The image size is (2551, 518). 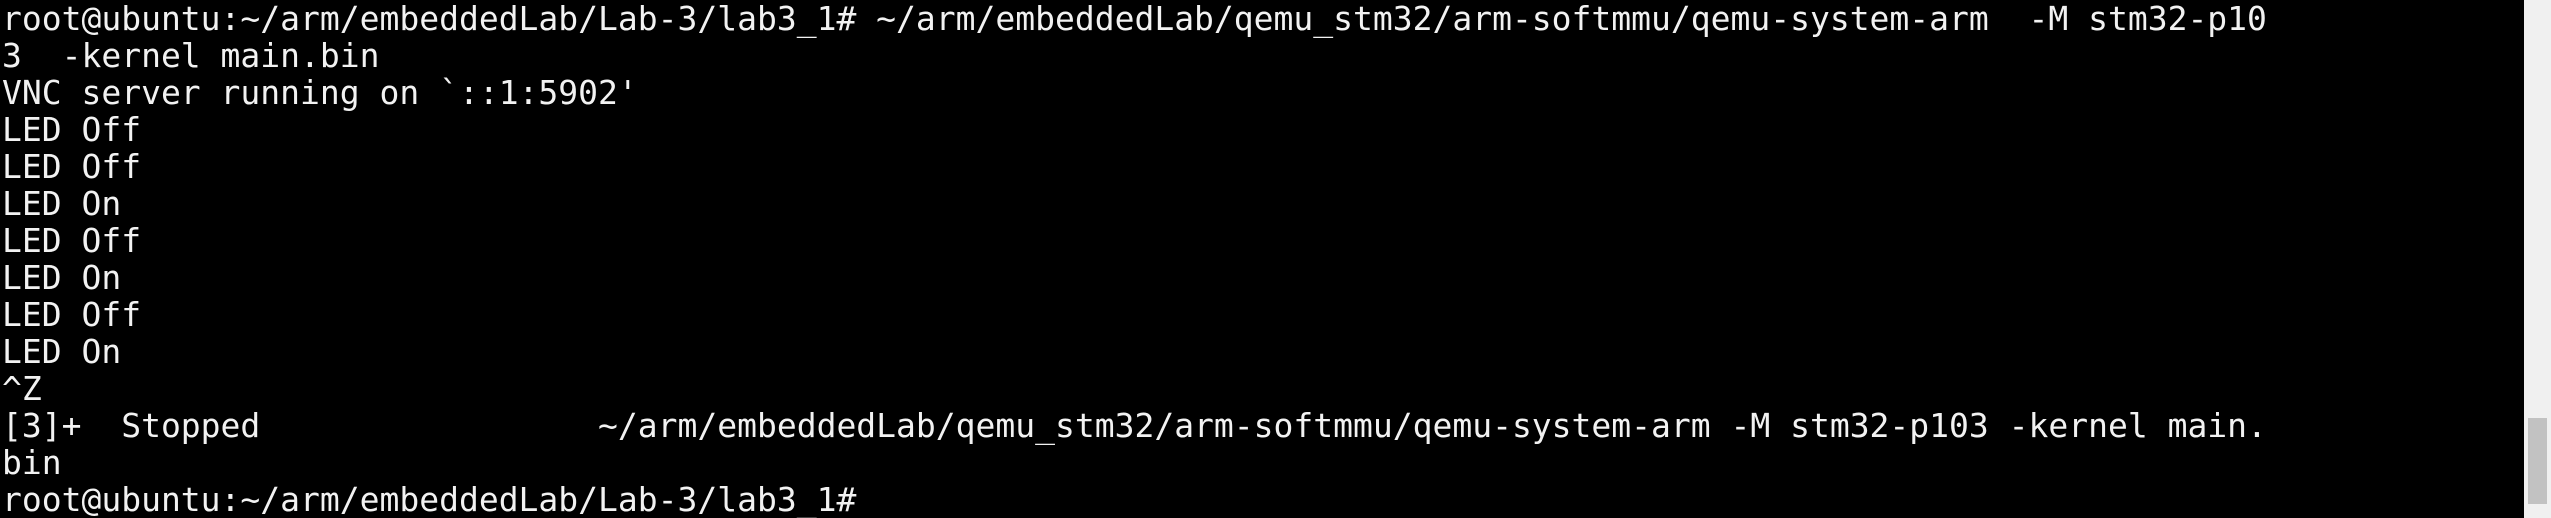 I want to click on terminal-line-job-stopped-wrap: bin, so click(x=32, y=462).